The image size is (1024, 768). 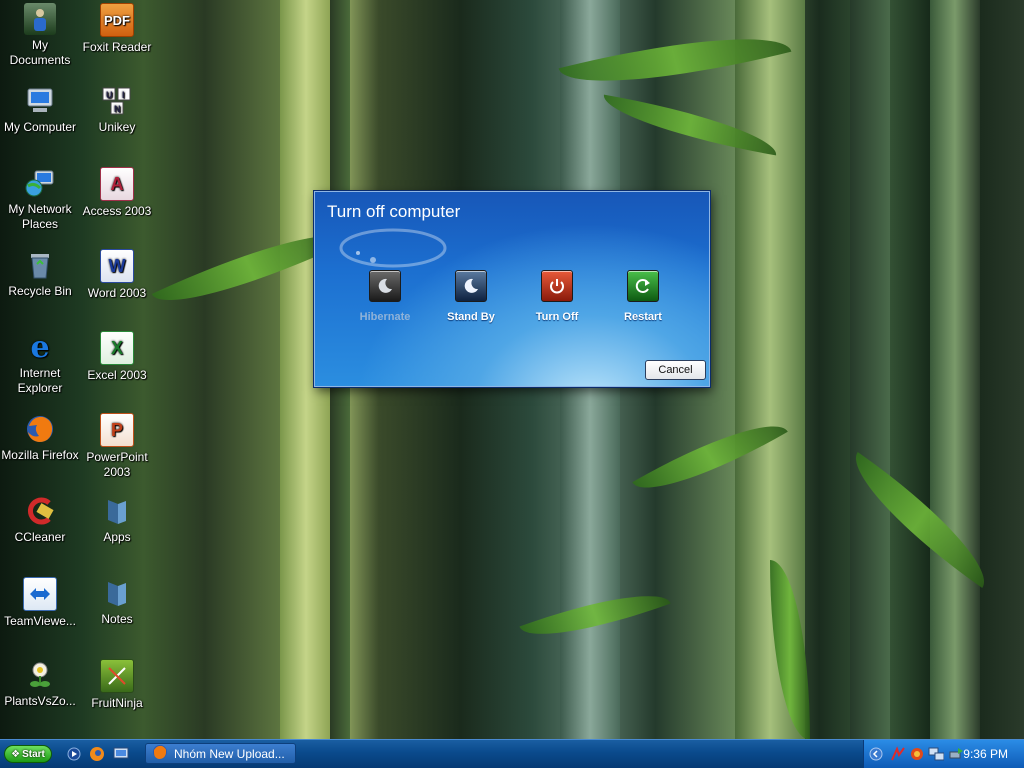 What do you see at coordinates (876, 754) in the screenshot?
I see `tray-expand-icon` at bounding box center [876, 754].